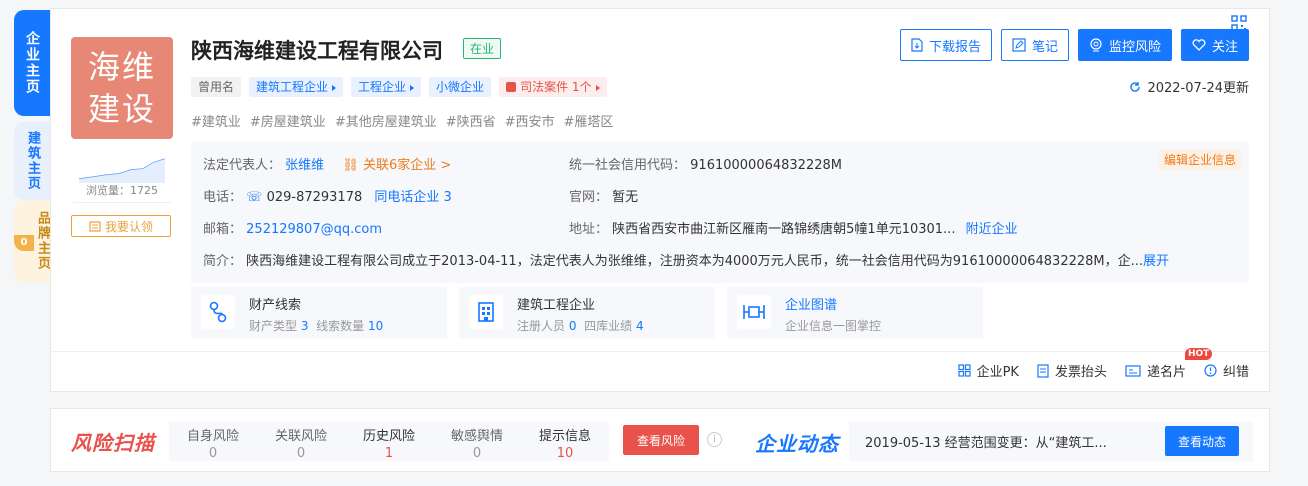 The width and height of the screenshot is (1308, 486). I want to click on hashtag: #雁塔区, so click(589, 120).